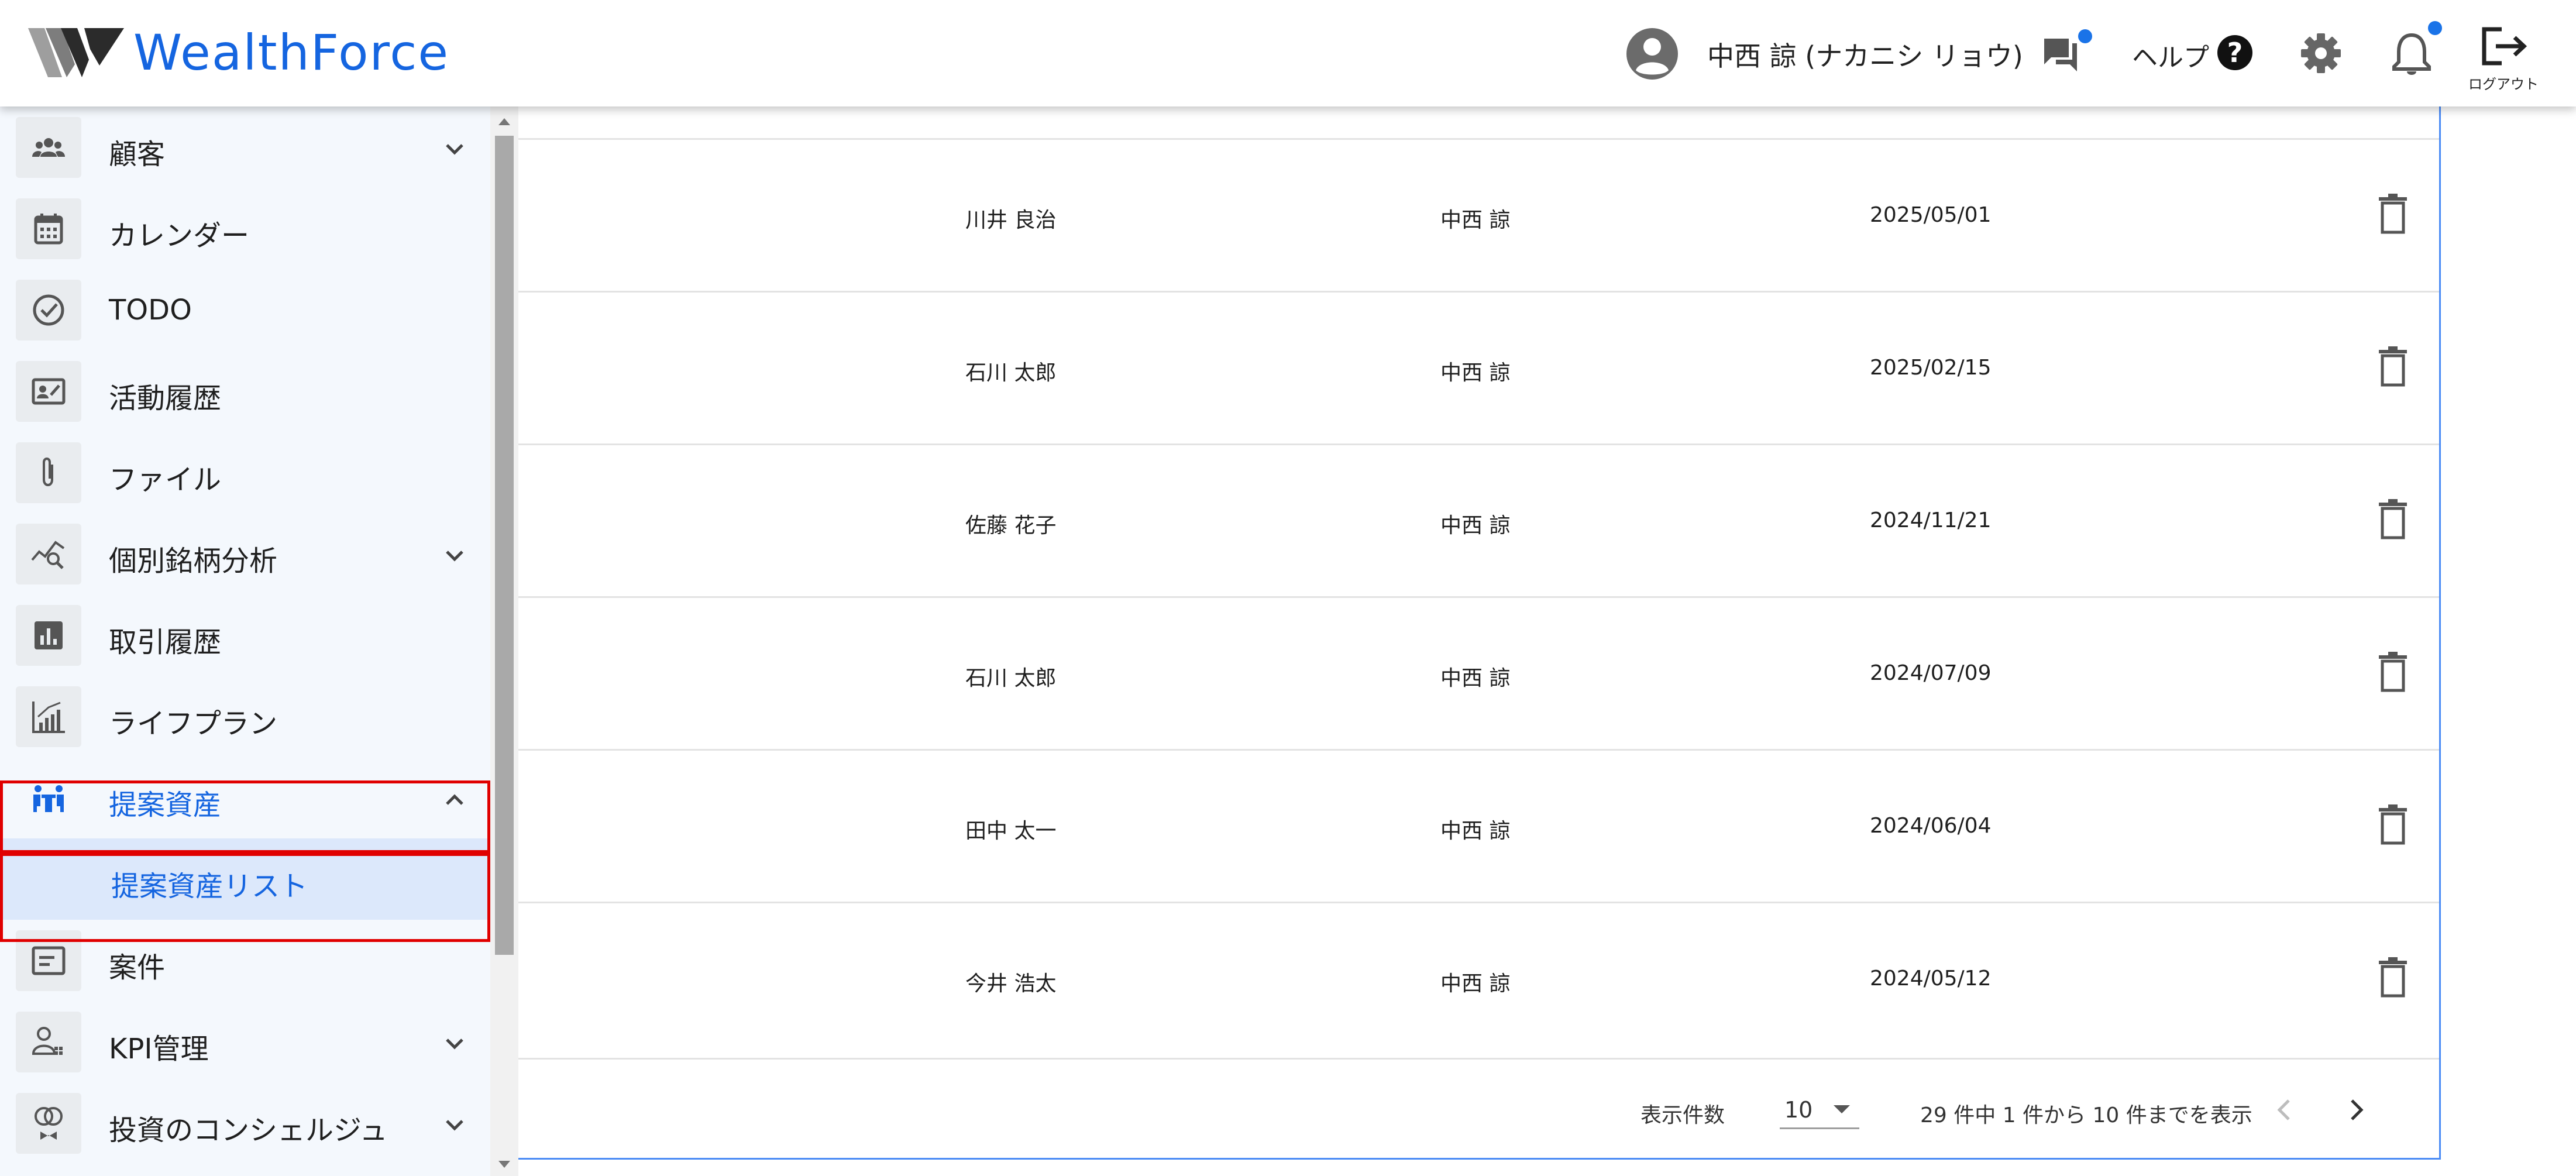 This screenshot has width=2576, height=1176. I want to click on next-page-icon, so click(2355, 1109).